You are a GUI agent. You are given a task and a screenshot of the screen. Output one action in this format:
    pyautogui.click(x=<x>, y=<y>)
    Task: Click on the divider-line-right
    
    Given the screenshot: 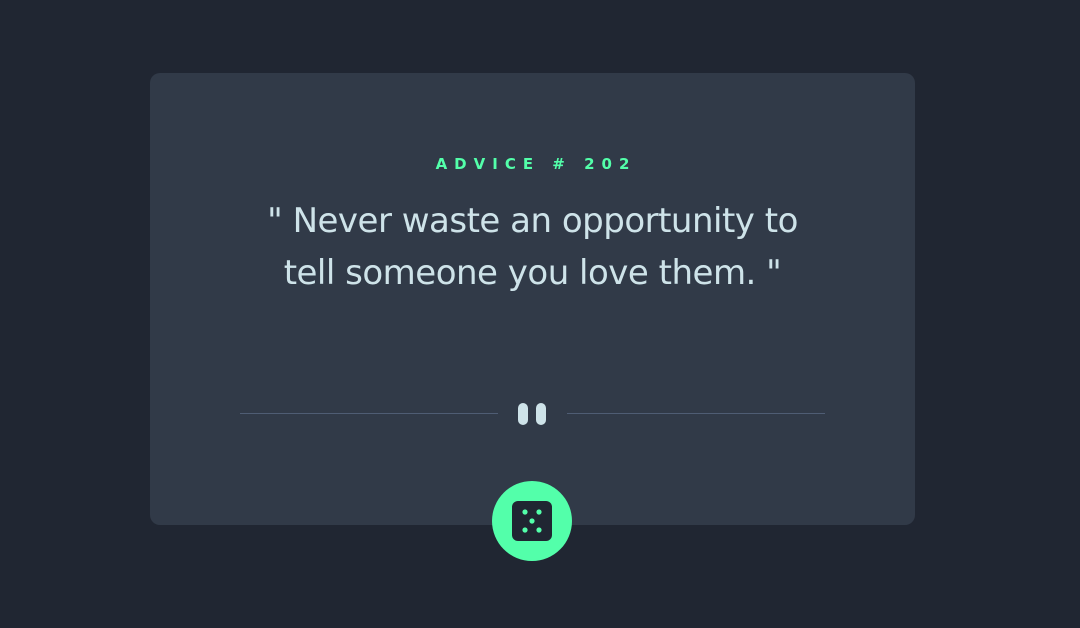 What is the action you would take?
    pyautogui.click(x=696, y=413)
    